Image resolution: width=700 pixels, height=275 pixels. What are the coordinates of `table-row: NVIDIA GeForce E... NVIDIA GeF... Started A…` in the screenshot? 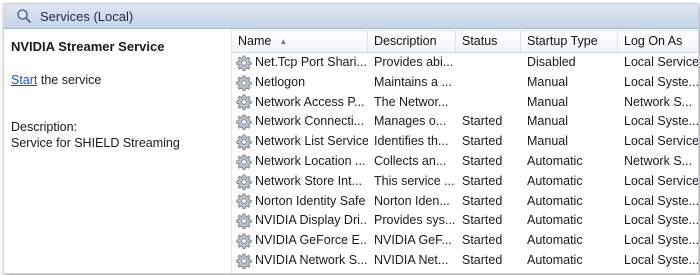 It's located at (465, 241).